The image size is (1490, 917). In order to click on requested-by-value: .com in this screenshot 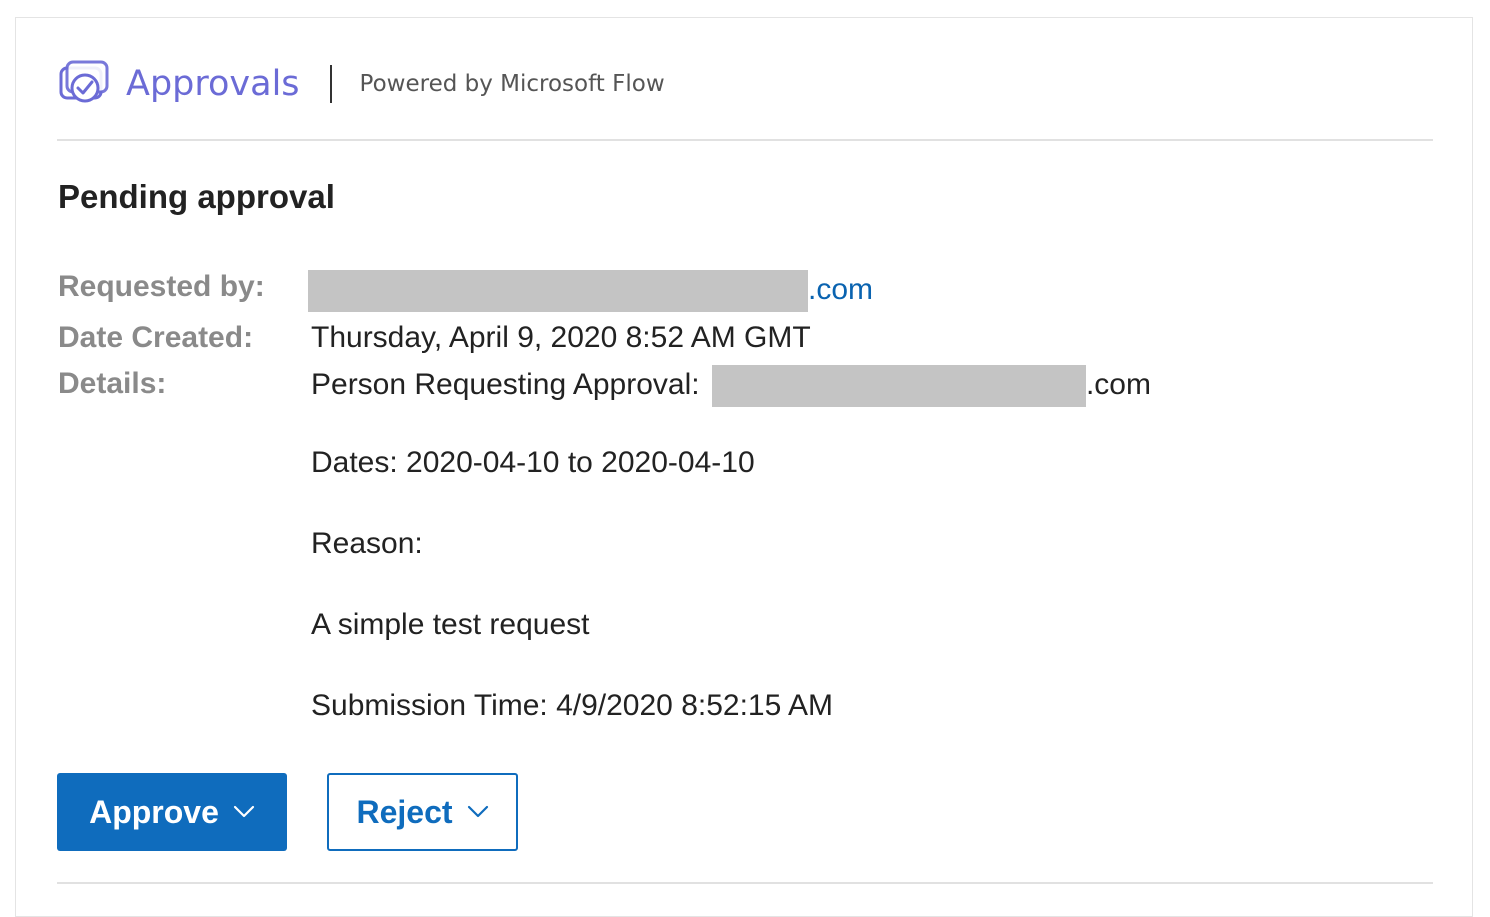, I will do `click(590, 291)`.